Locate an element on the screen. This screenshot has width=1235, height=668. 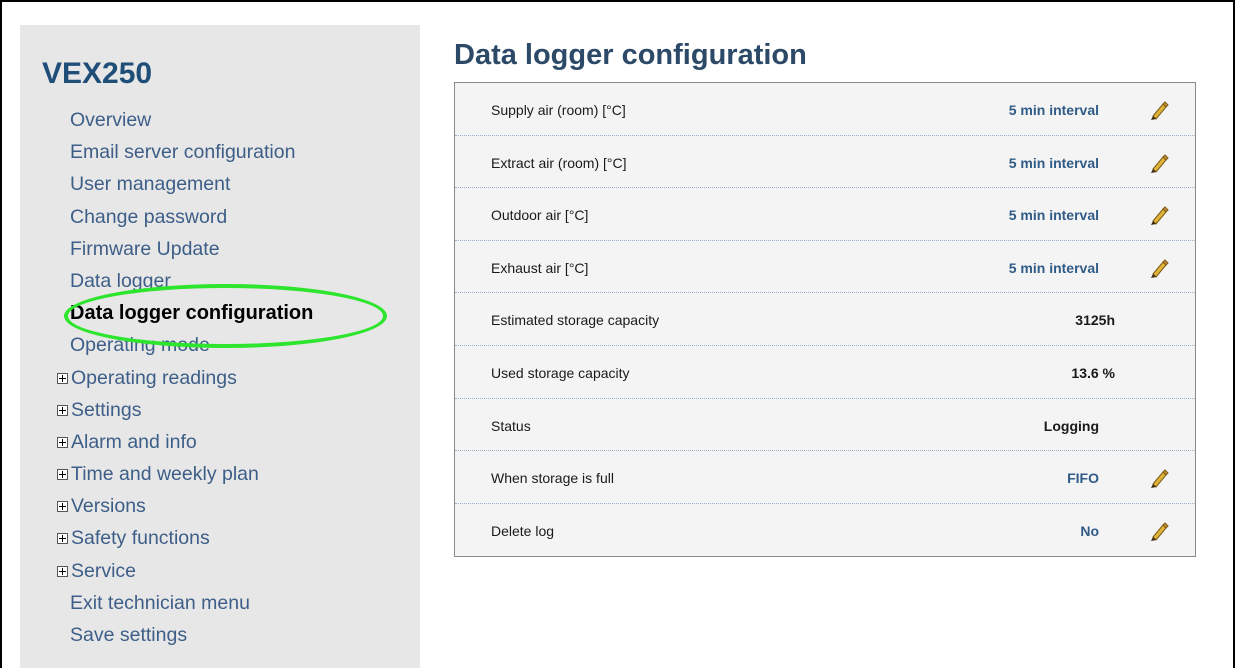
sidebar-item-alarm-and-info: Alarm and info is located at coordinates (185, 446).